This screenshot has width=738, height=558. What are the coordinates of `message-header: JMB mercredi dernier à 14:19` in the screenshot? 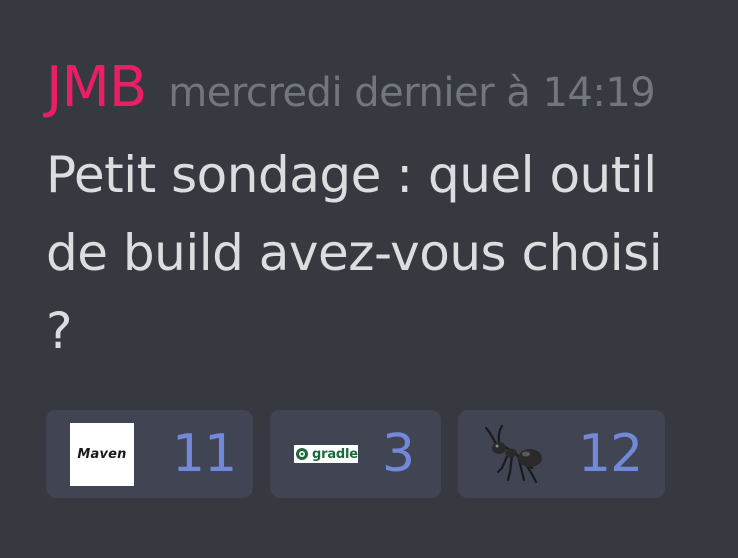 It's located at (376, 88).